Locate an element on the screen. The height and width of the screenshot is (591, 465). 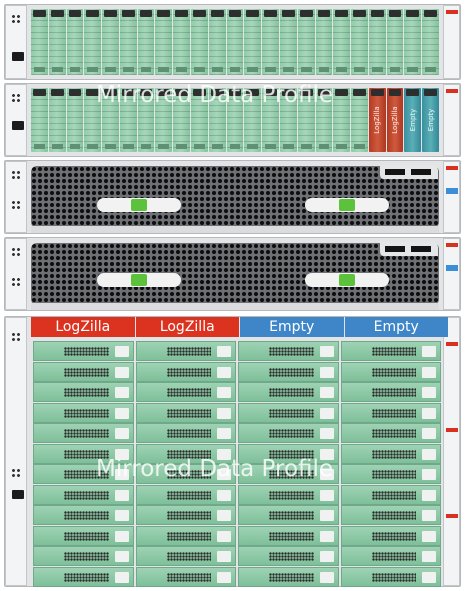
shelf-1-drive-bays is located at coordinates (235, 42).